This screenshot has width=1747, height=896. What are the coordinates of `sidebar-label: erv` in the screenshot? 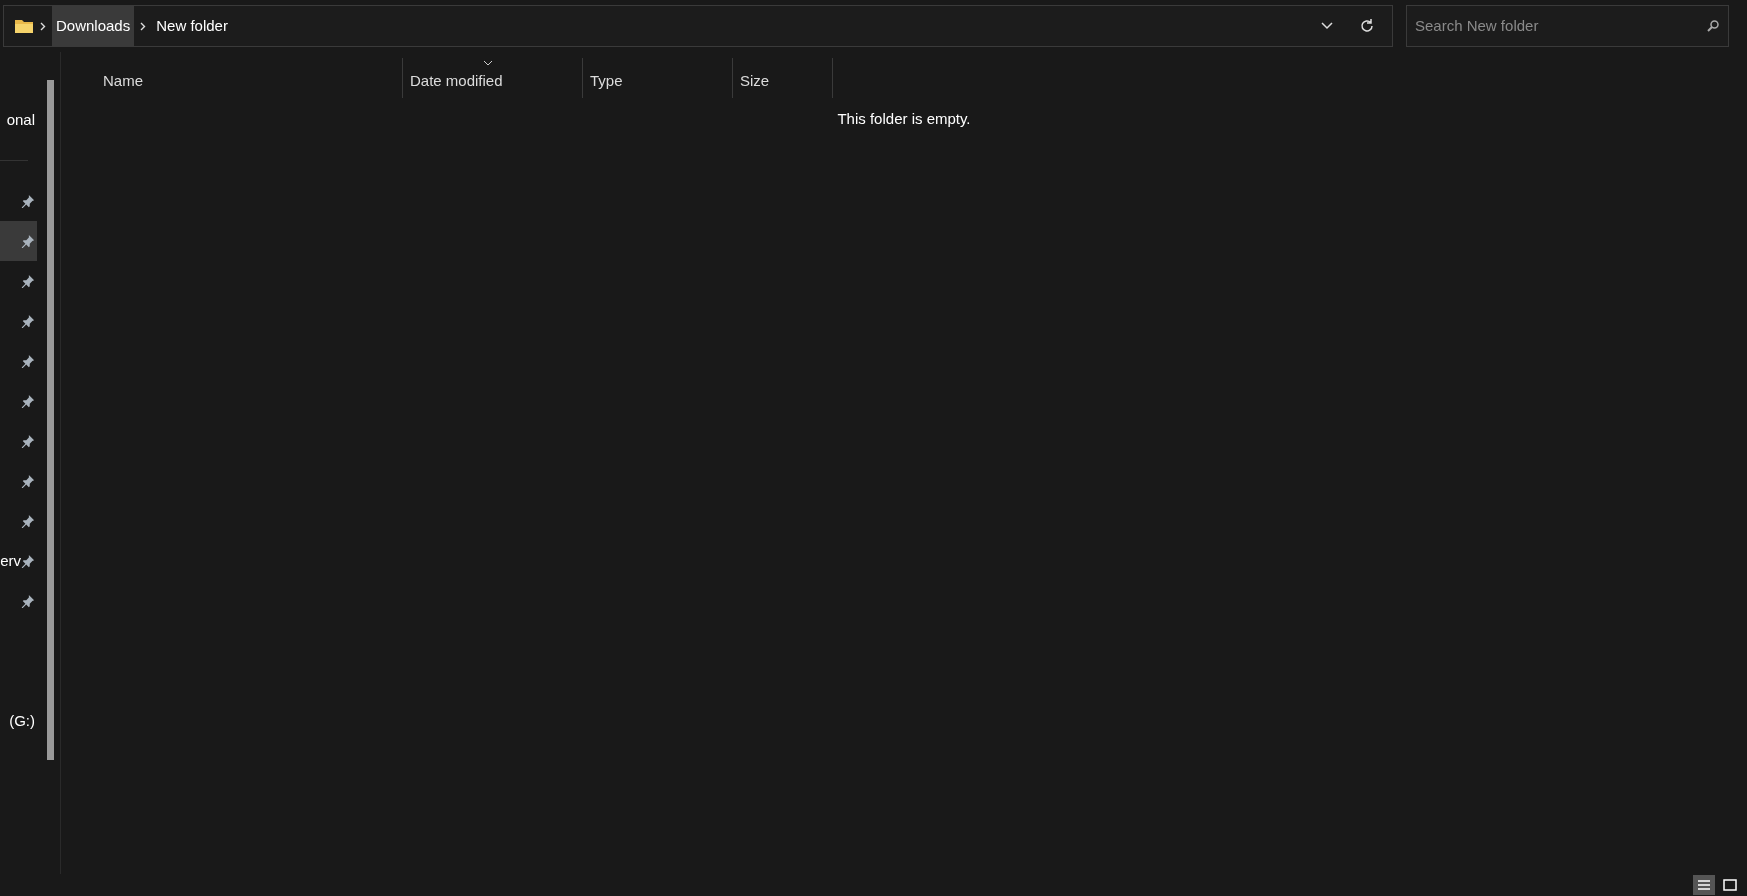 It's located at (10, 560).